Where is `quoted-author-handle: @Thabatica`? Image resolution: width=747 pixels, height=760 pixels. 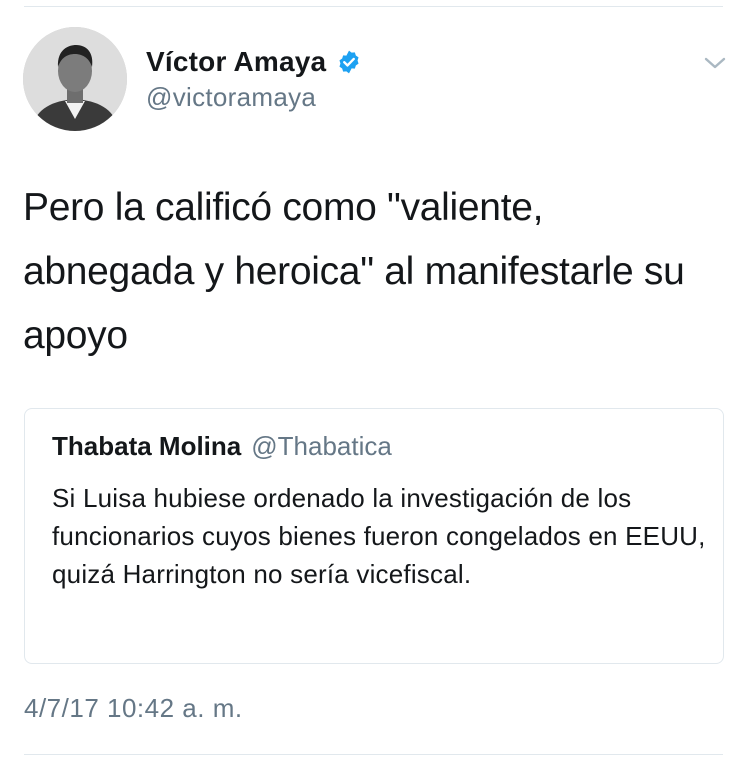
quoted-author-handle: @Thabatica is located at coordinates (321, 446).